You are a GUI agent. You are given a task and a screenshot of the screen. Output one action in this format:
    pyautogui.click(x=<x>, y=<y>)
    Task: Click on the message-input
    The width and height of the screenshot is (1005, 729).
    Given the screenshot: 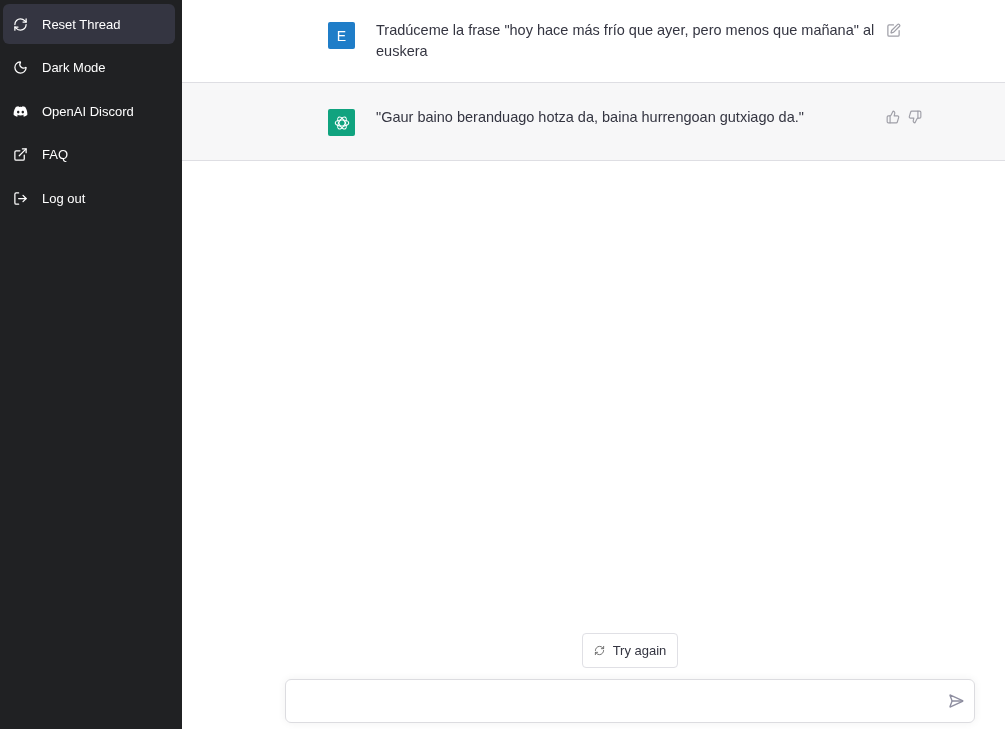 What is the action you would take?
    pyautogui.click(x=630, y=701)
    